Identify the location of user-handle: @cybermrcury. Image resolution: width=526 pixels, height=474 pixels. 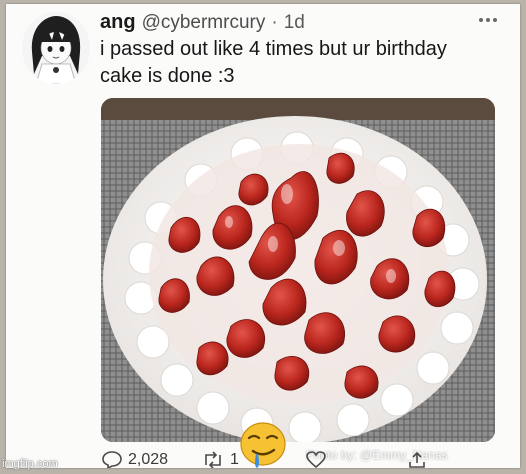
(204, 23).